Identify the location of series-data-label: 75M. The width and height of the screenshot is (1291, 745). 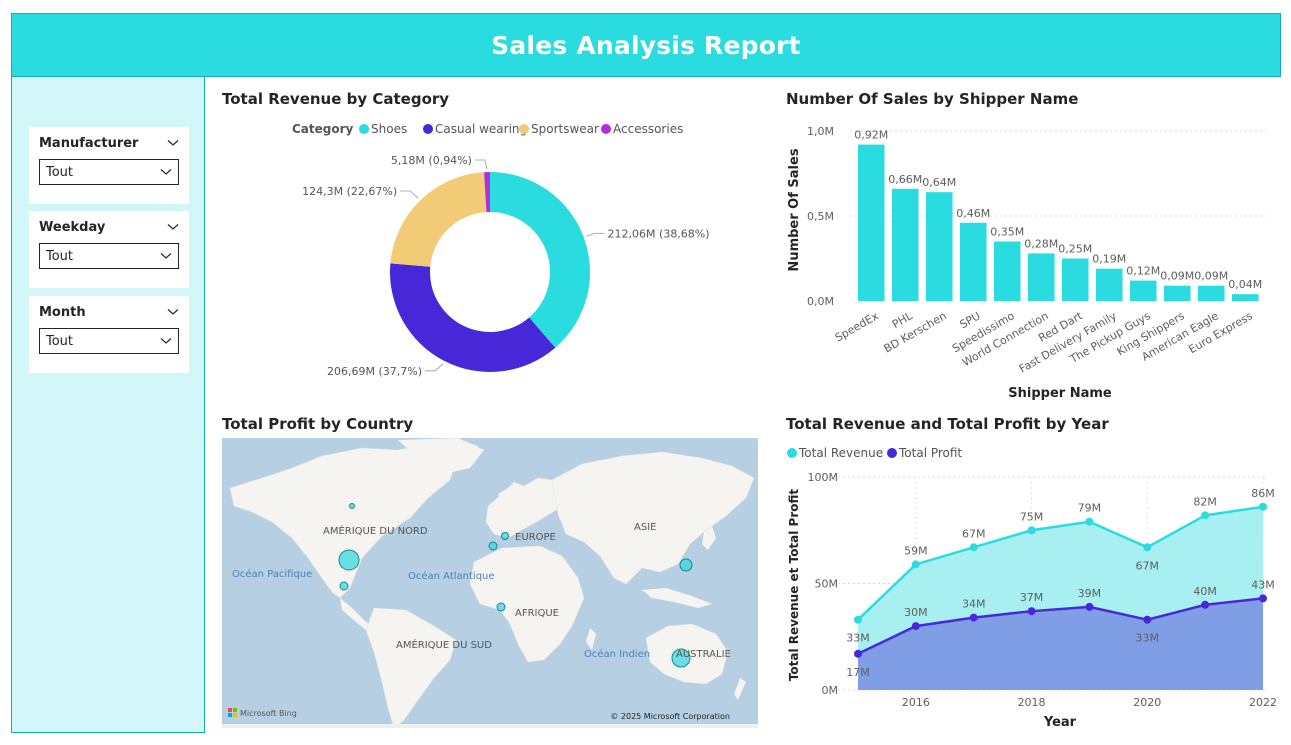
(1032, 516).